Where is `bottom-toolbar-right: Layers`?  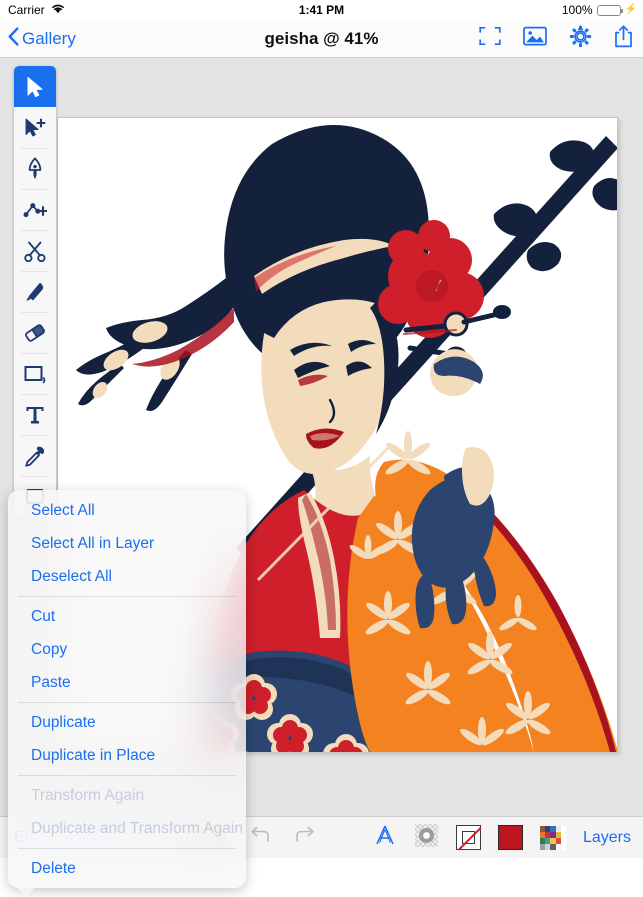
bottom-toolbar-right: Layers is located at coordinates (502, 838).